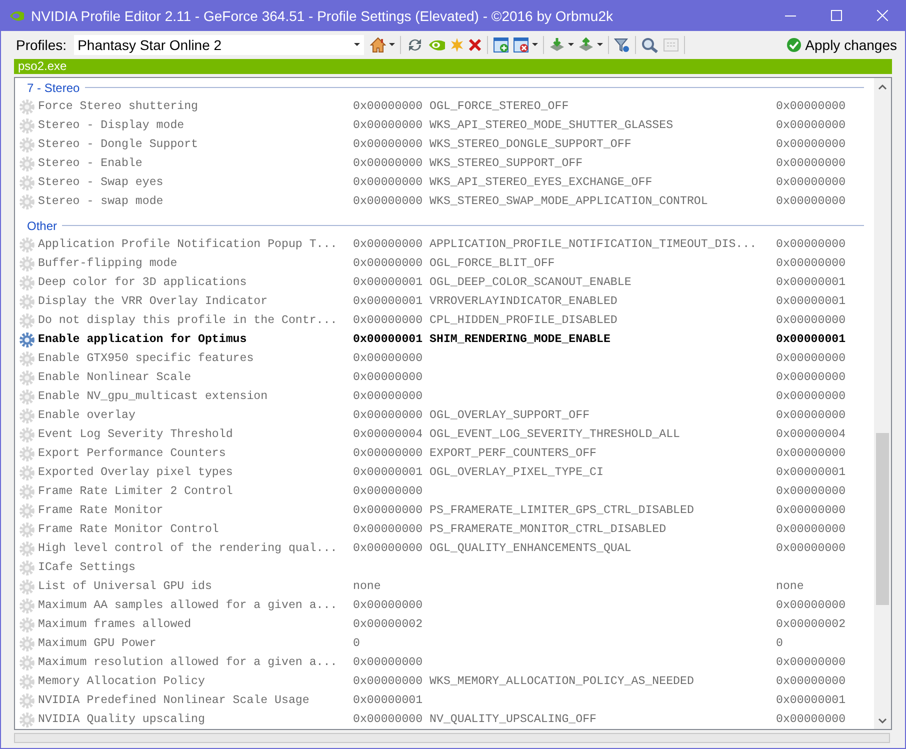  What do you see at coordinates (444, 662) in the screenshot?
I see `setting-row: Maximum resolution allowed for a given a... 0x00000000 0x00000000` at bounding box center [444, 662].